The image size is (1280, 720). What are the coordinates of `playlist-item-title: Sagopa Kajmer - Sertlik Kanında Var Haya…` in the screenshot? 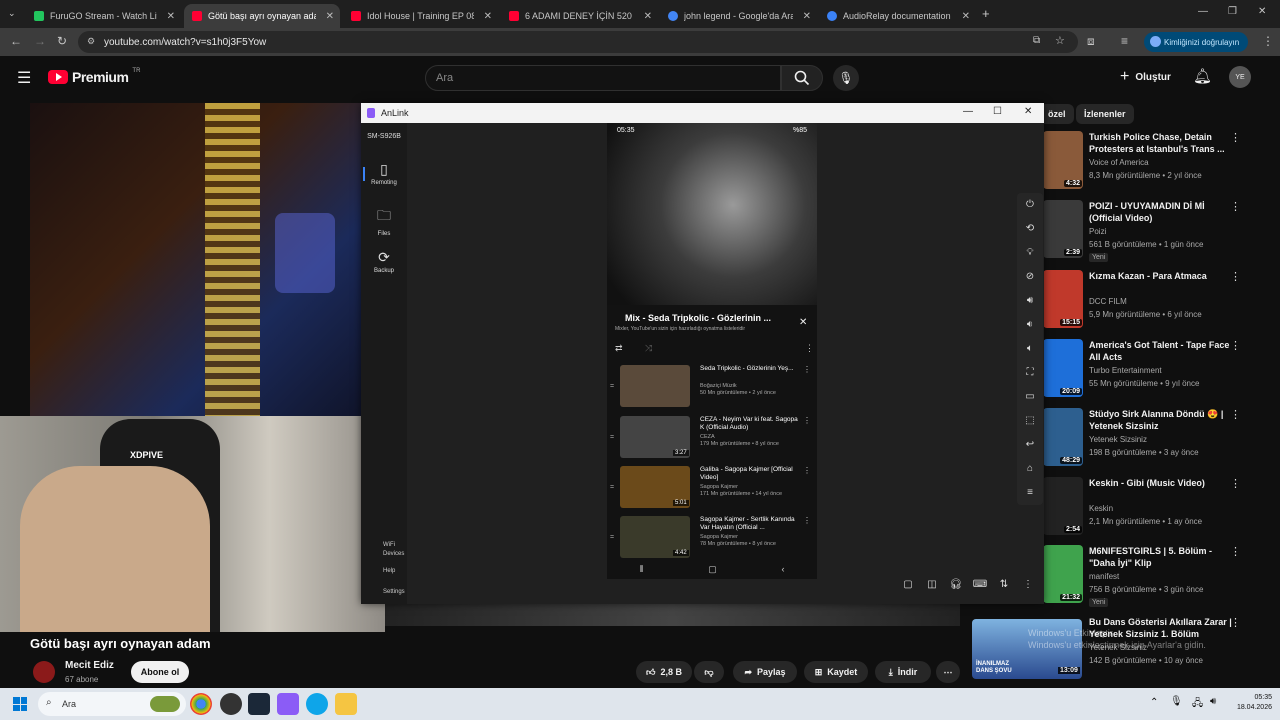 It's located at (750, 524).